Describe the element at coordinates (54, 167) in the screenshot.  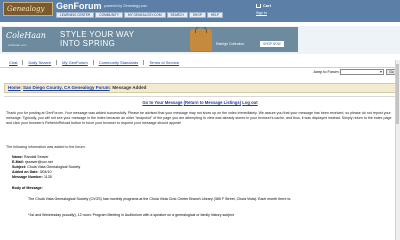
I see `subject-value: Chula Vista Genealogical Society` at that location.